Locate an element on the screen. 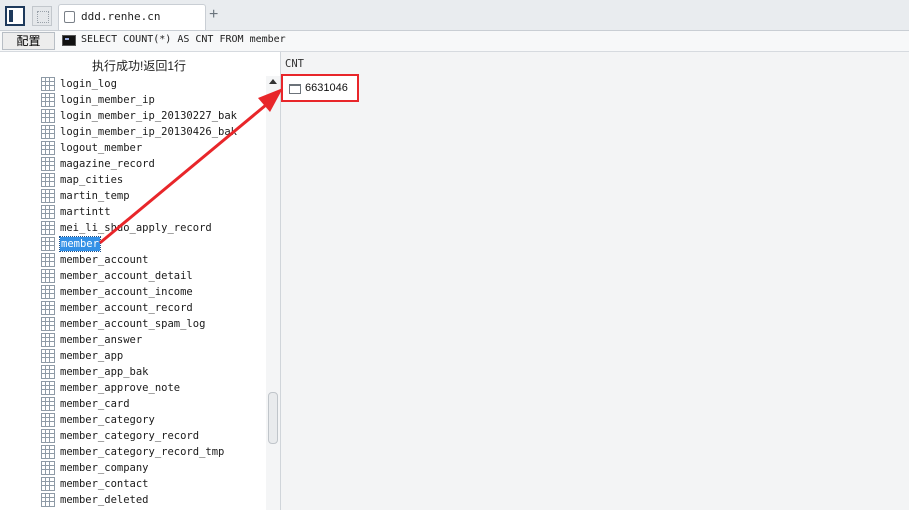 This screenshot has width=909, height=510. table-name-label: member_app is located at coordinates (92, 356).